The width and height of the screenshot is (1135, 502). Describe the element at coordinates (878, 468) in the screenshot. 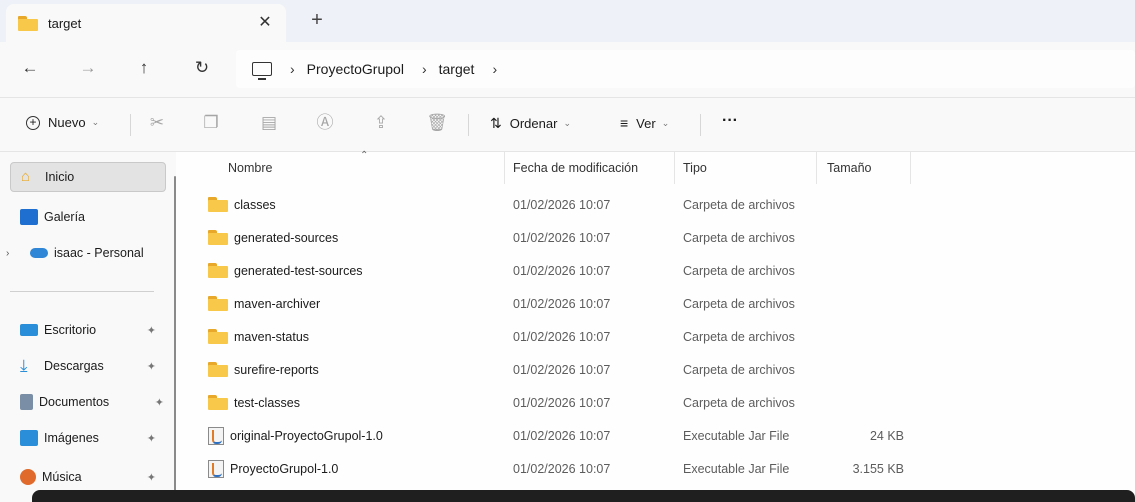

I see `file-size: 3.155 KB` at that location.